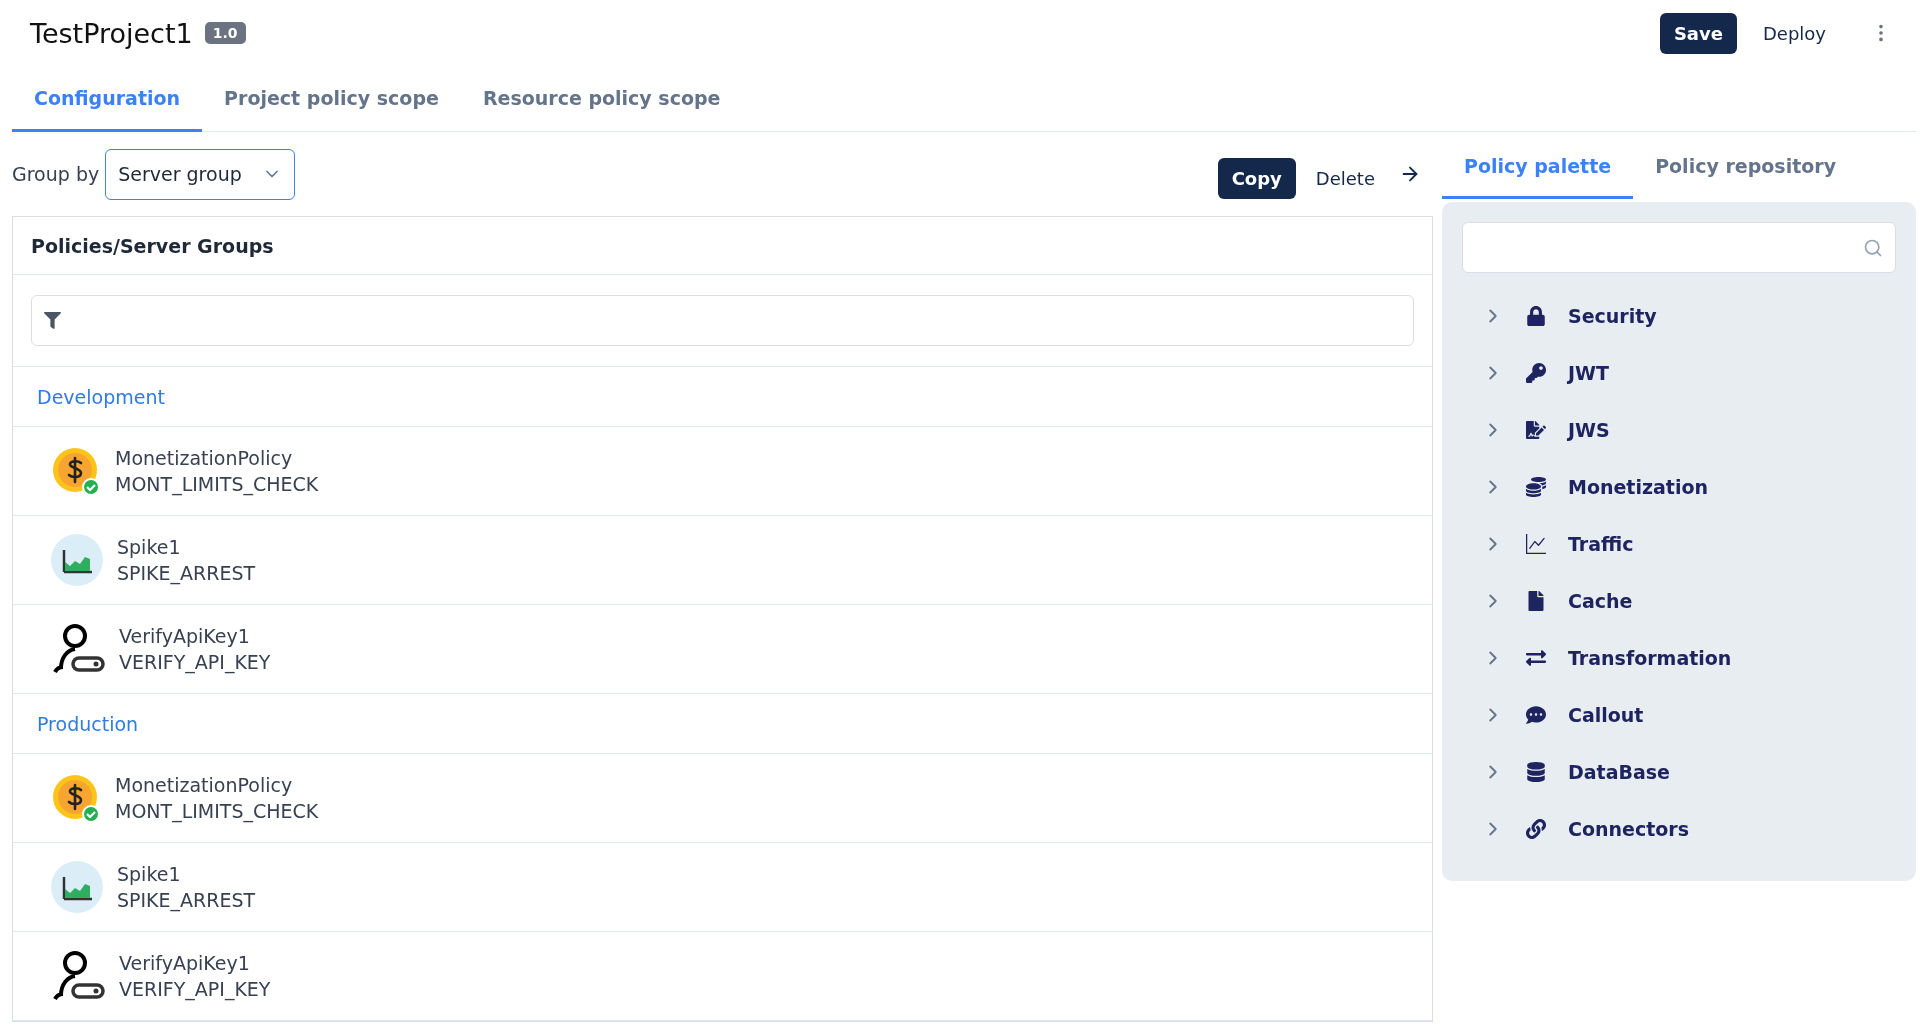  Describe the element at coordinates (1606, 714) in the screenshot. I see `category-label: Callout` at that location.